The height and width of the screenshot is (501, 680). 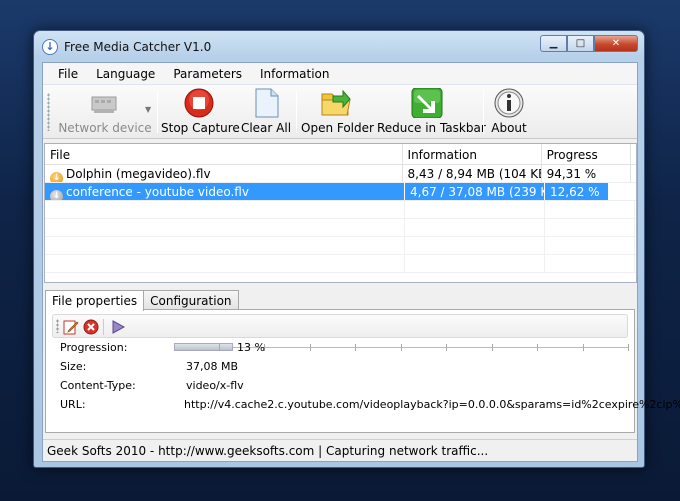 I want to click on row-file-name: Dolphin (megavideo).flv, so click(x=138, y=174).